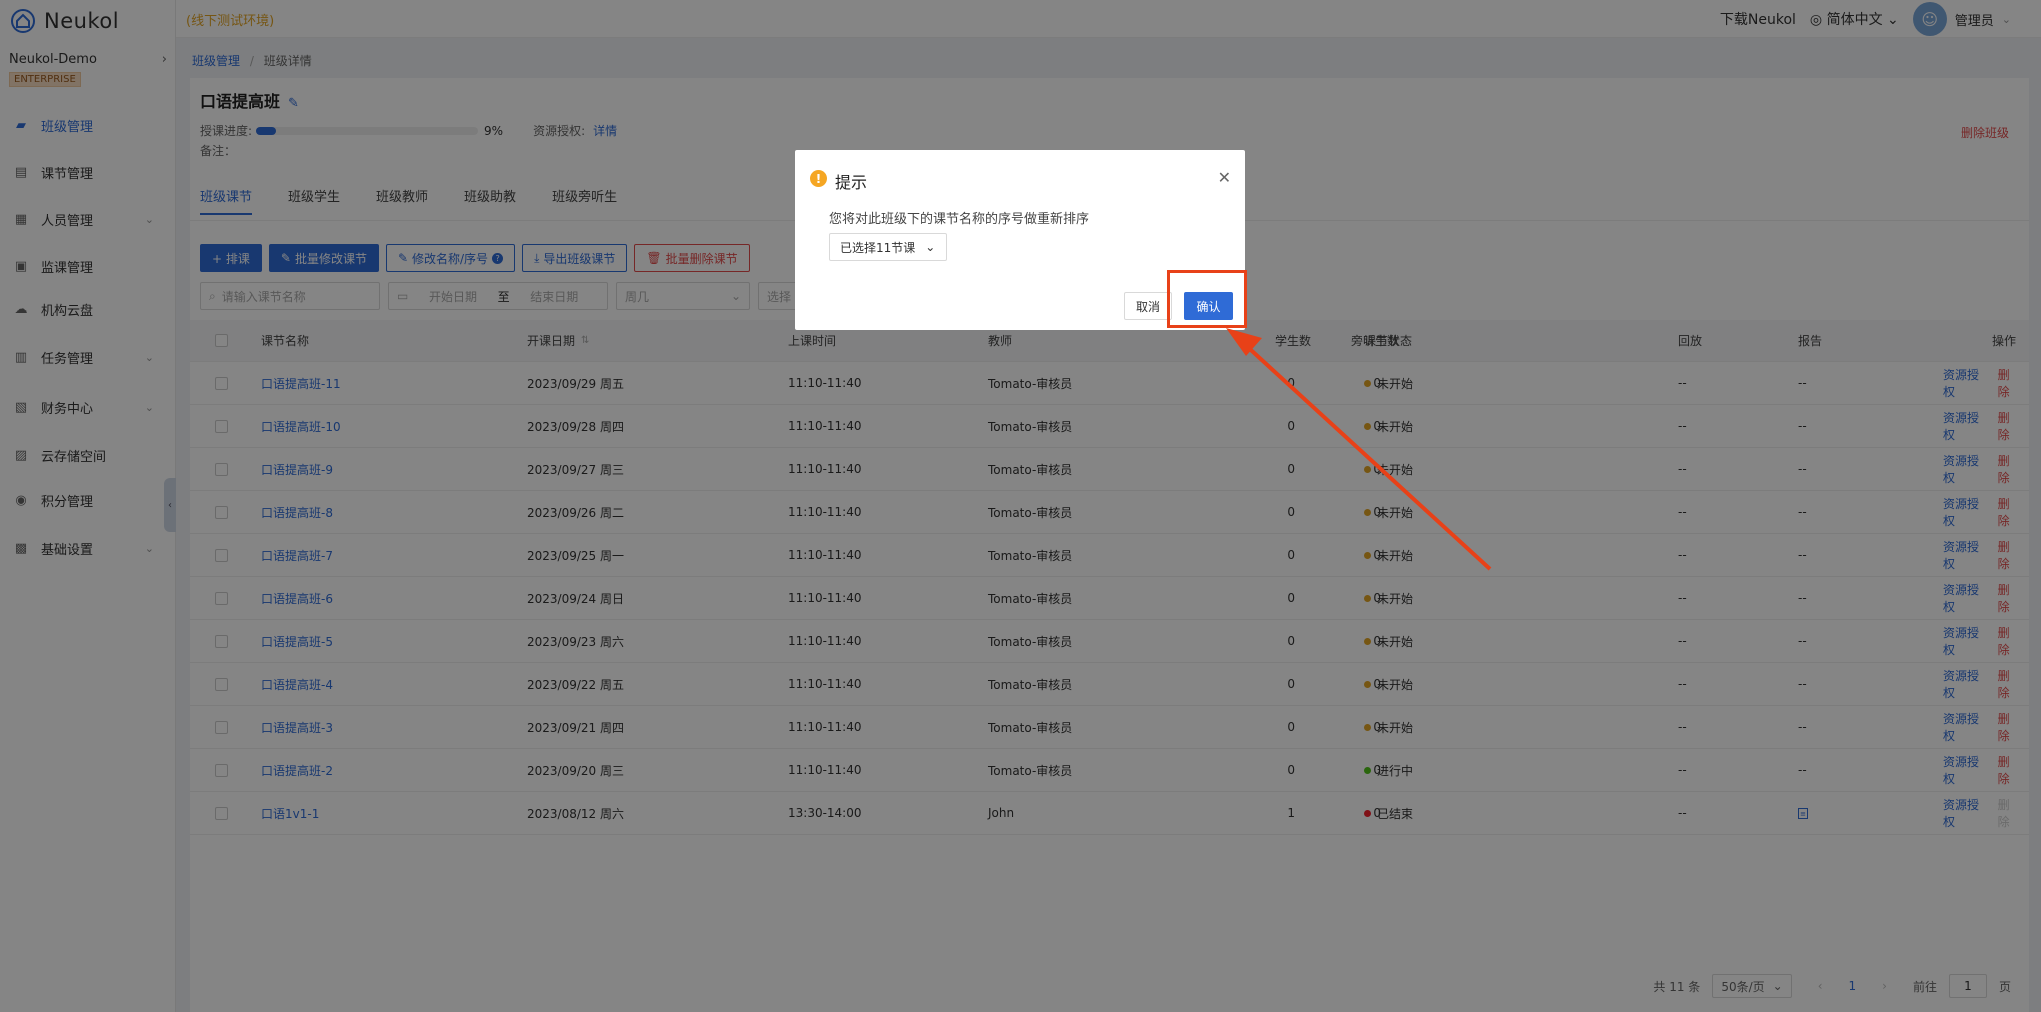 The width and height of the screenshot is (2041, 1012). Describe the element at coordinates (878, 247) in the screenshot. I see `lesson-count-value: 已选择11节课` at that location.